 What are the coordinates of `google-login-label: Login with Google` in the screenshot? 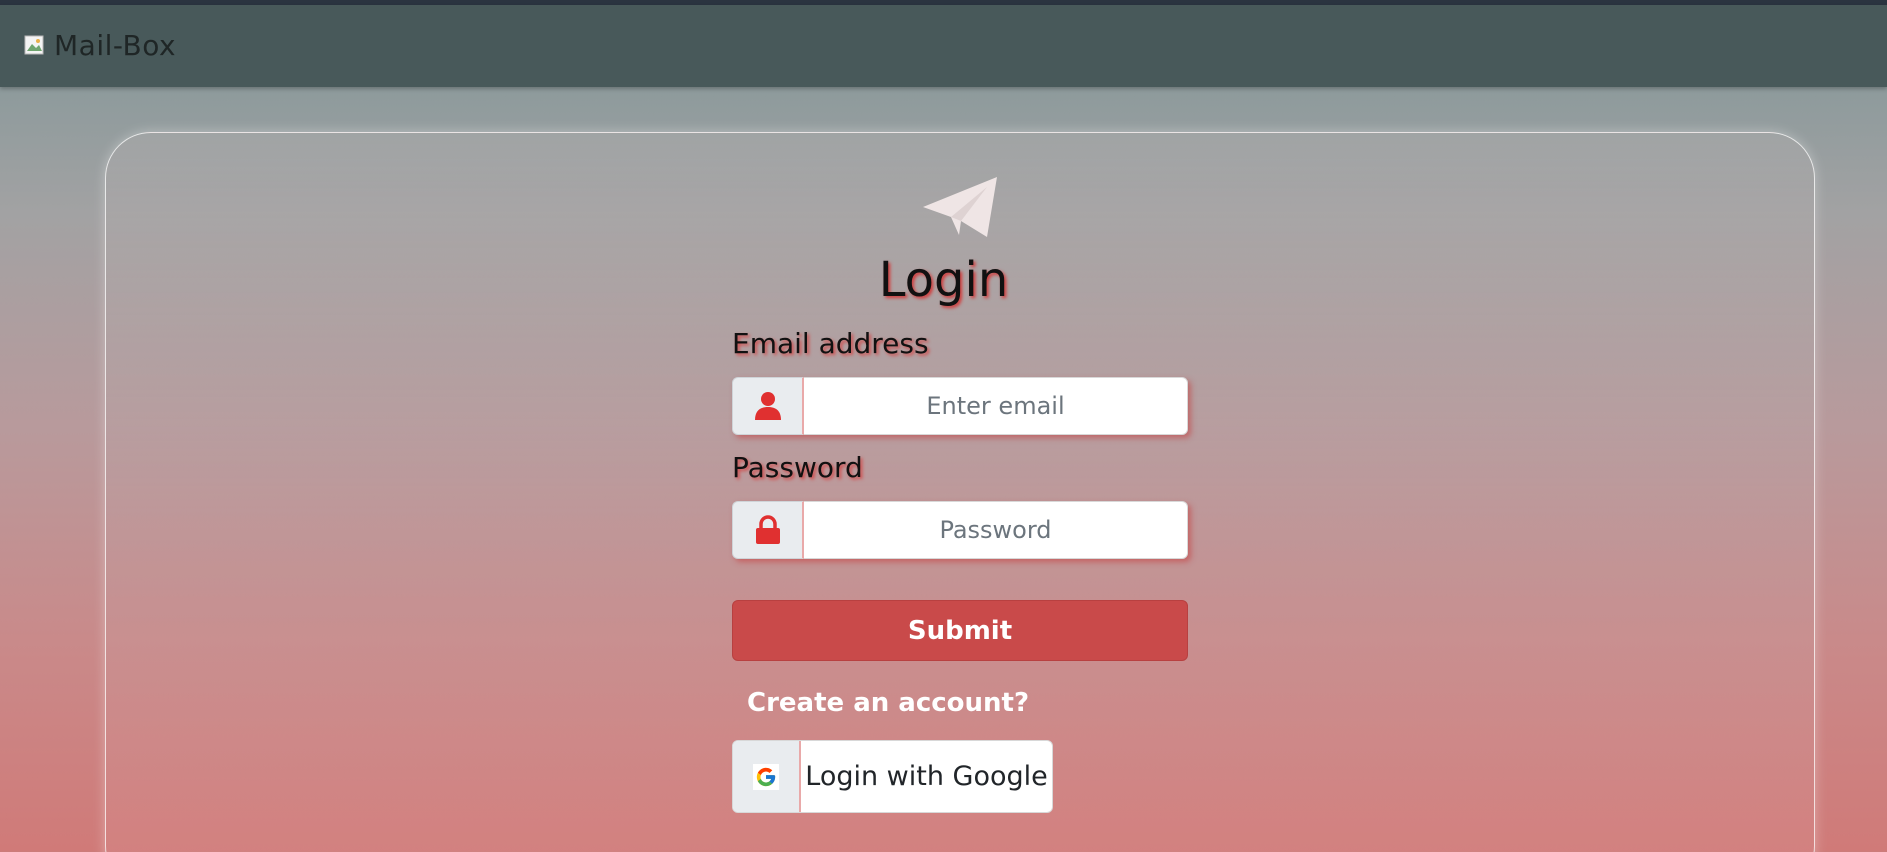 It's located at (926, 776).